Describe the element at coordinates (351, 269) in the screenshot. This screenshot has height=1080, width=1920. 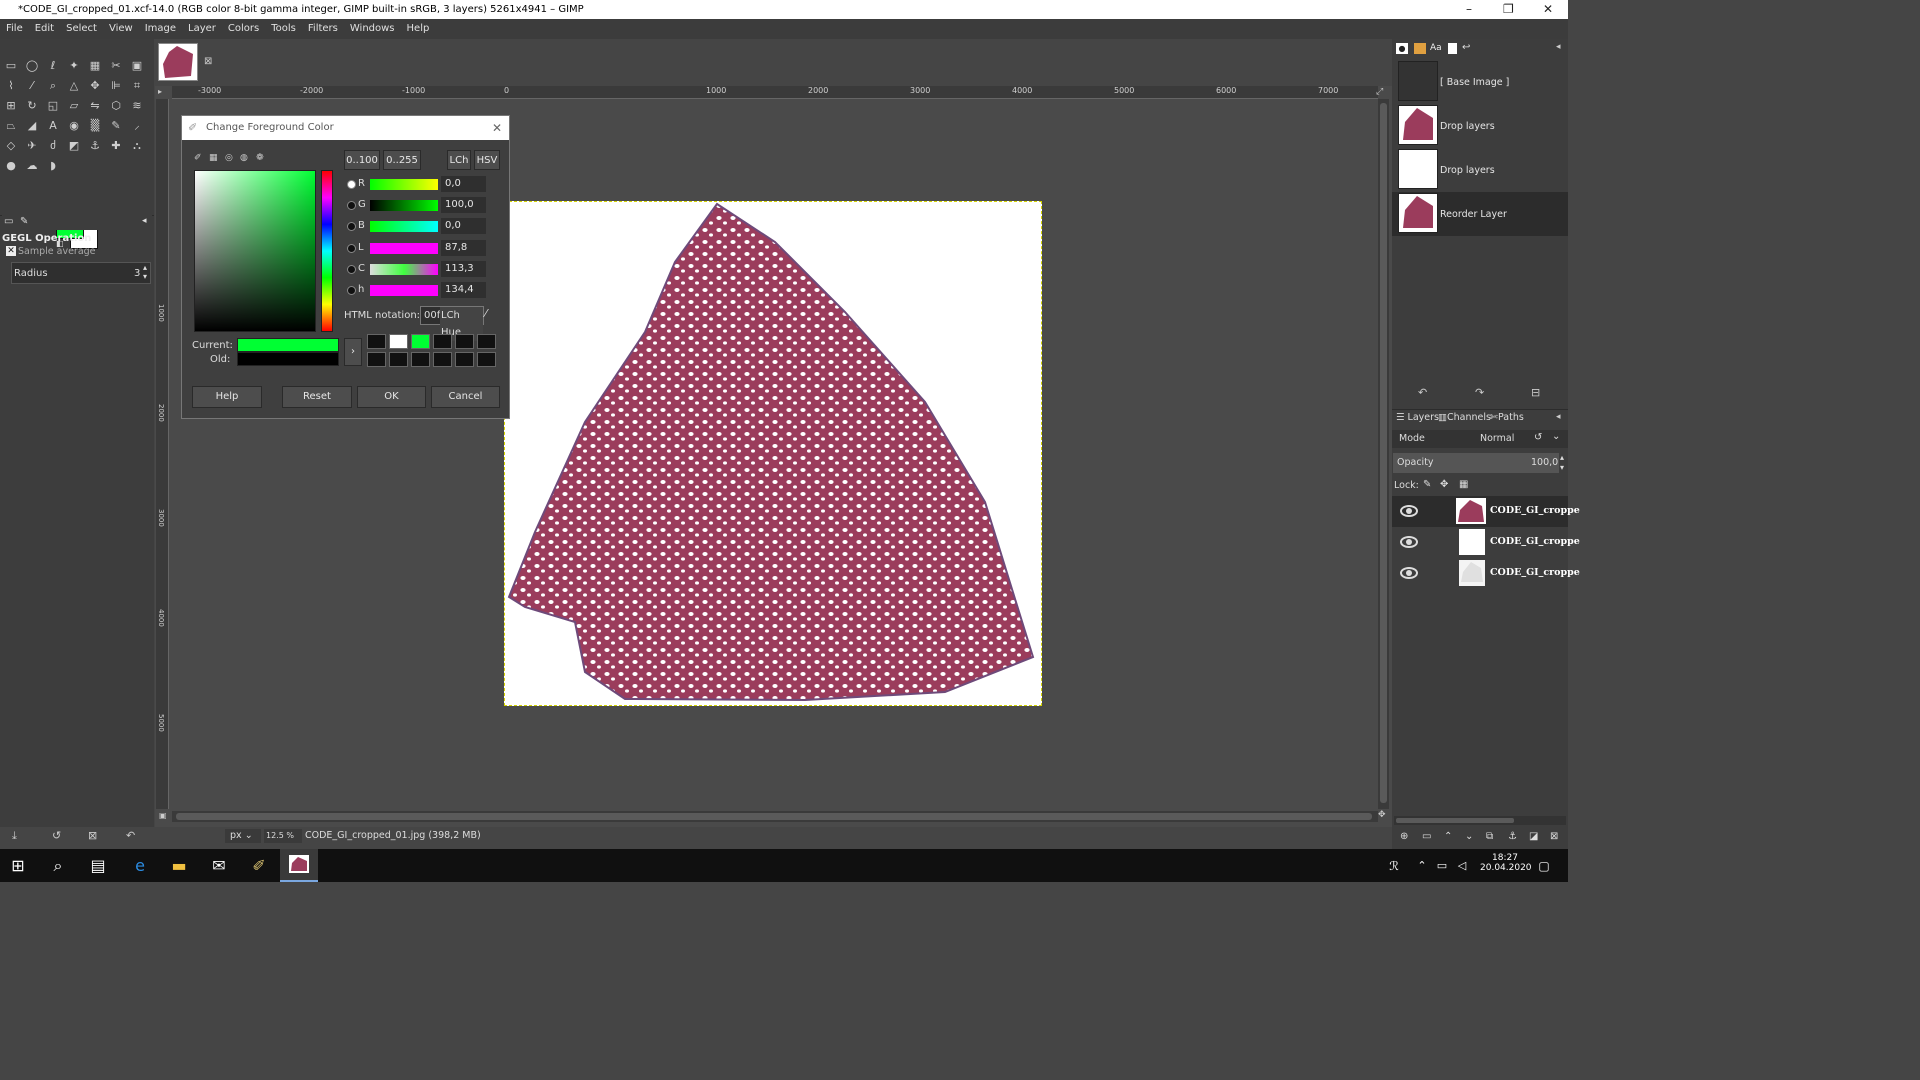
I see `channel-c-radio` at that location.